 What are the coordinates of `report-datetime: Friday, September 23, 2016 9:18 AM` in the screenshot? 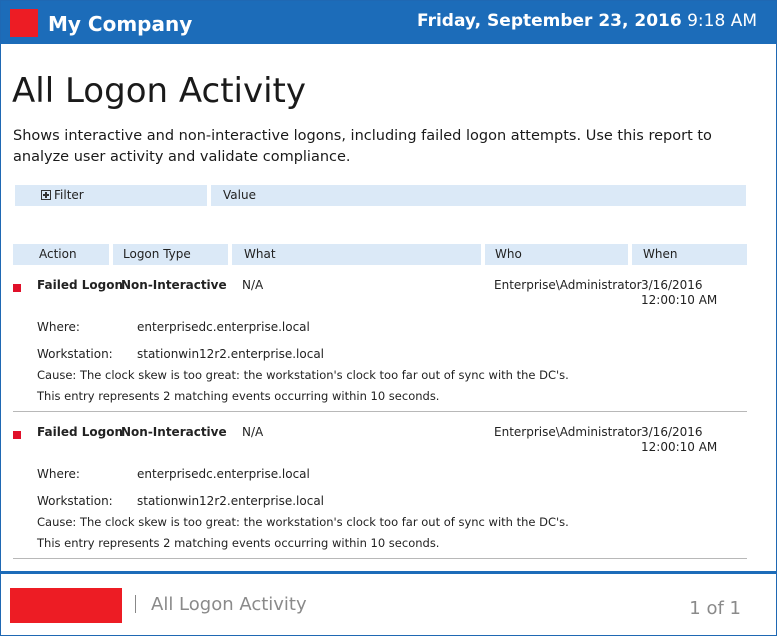 It's located at (587, 21).